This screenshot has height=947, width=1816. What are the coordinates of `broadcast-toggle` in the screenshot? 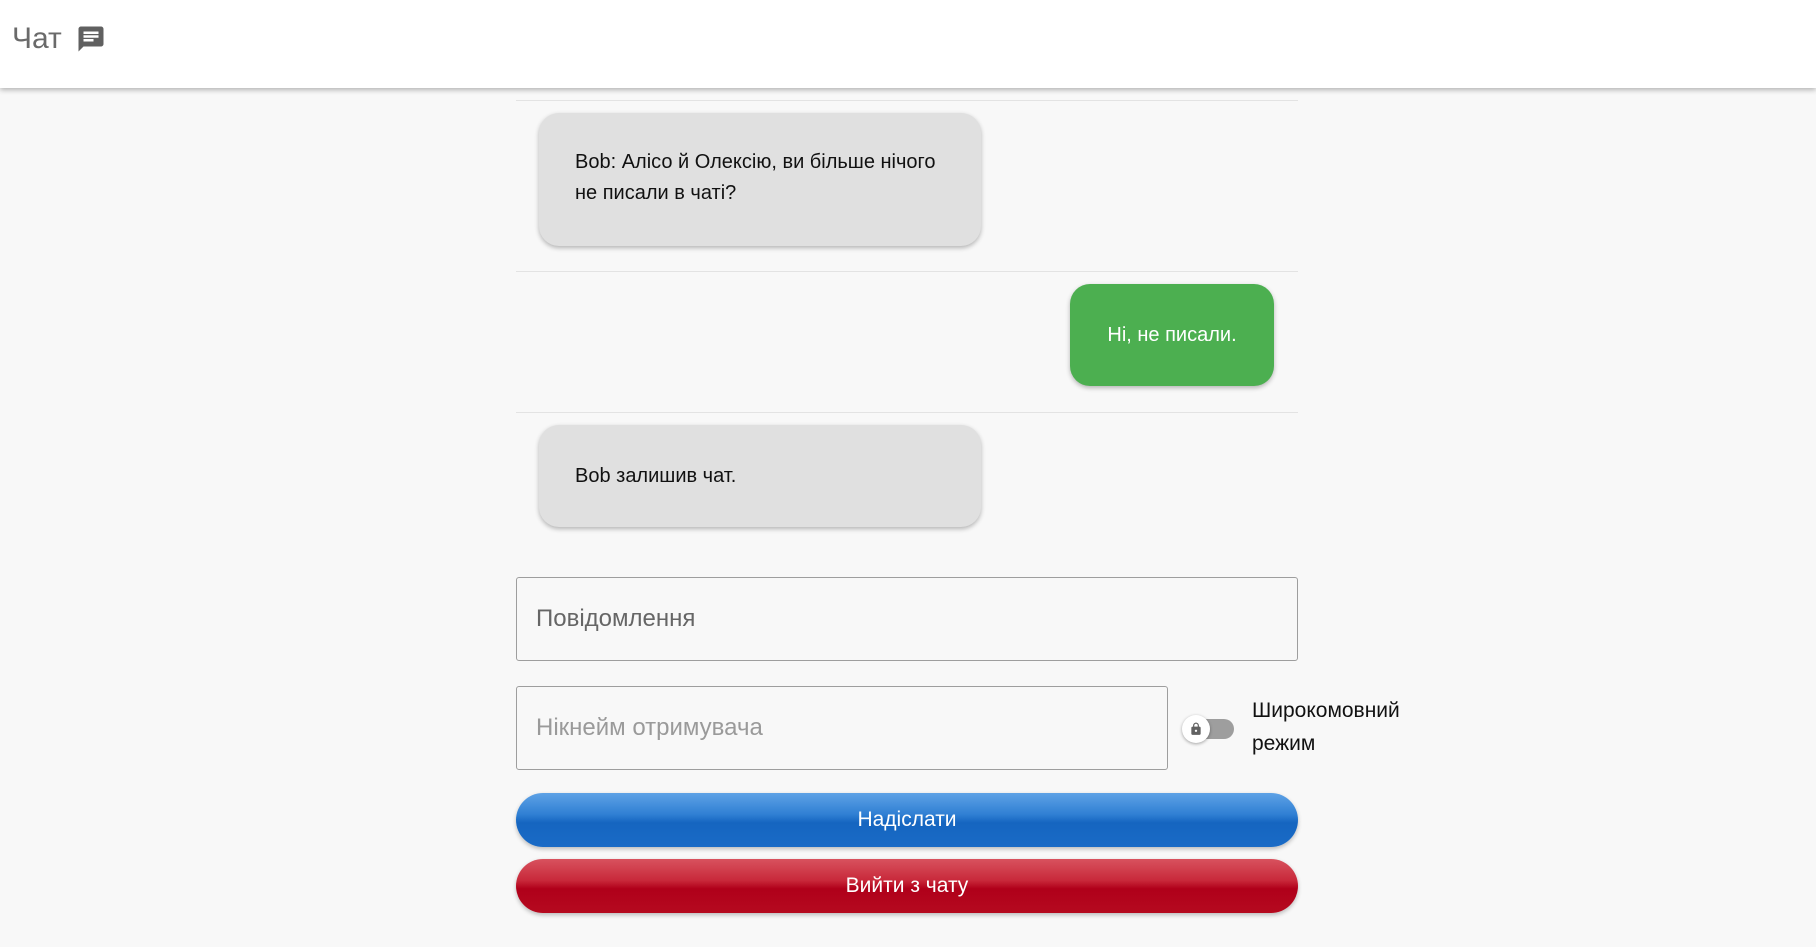 It's located at (1209, 728).